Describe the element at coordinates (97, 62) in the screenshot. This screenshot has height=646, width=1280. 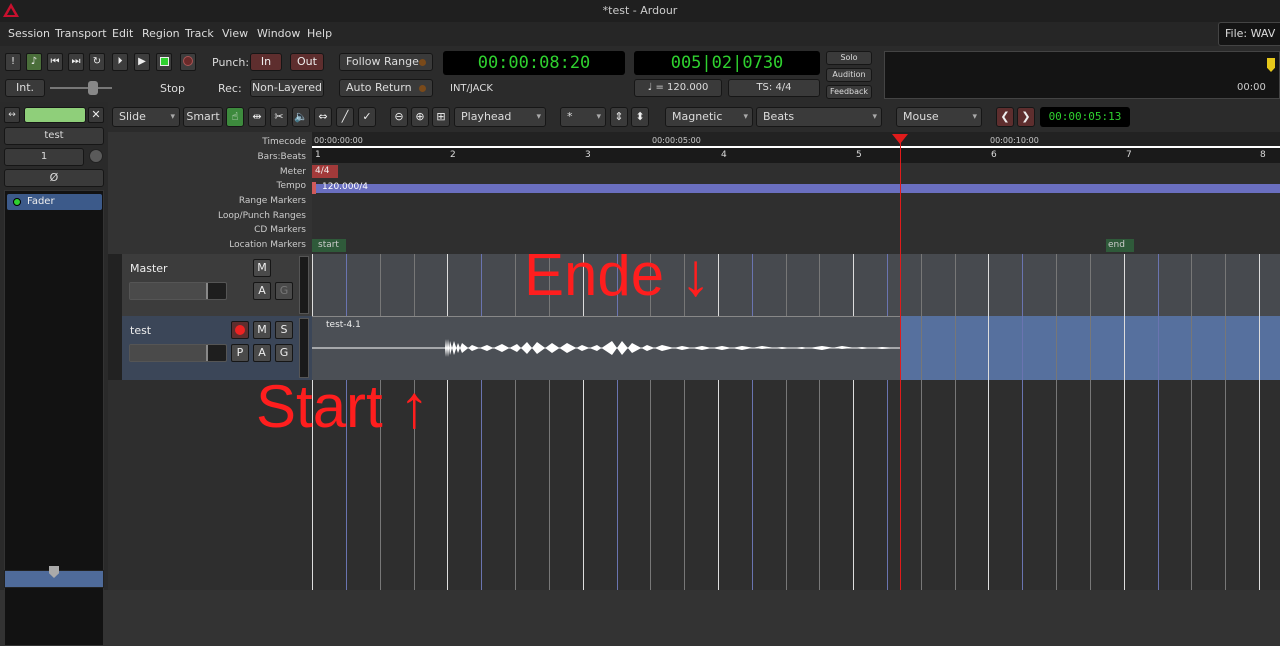
I see `loop-icon: ↻` at that location.